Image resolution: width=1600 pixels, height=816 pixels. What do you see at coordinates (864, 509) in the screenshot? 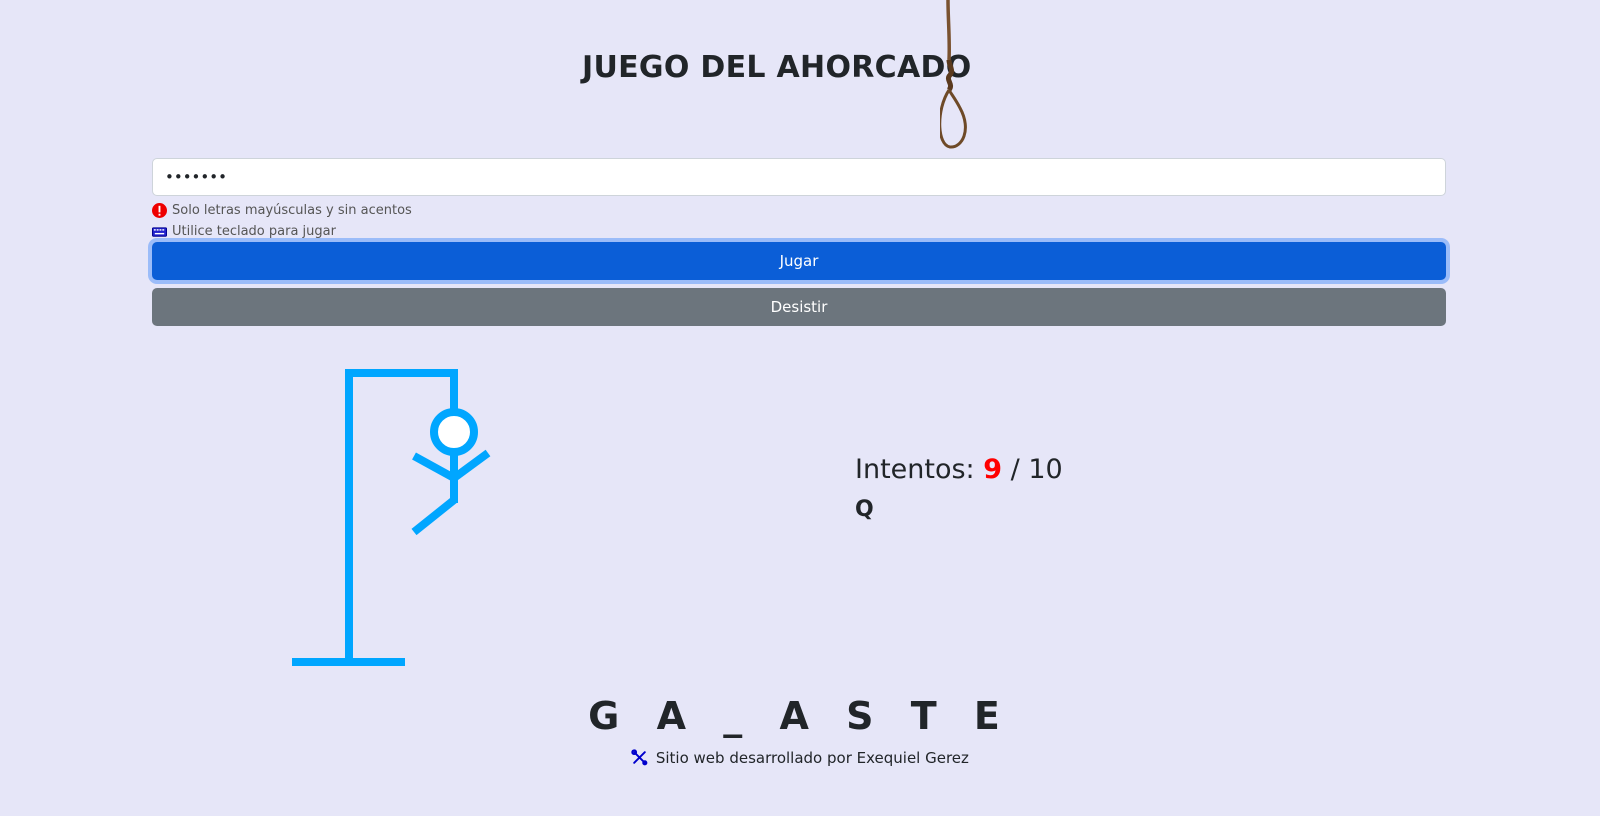
I see `wrong-letters: Q` at bounding box center [864, 509].